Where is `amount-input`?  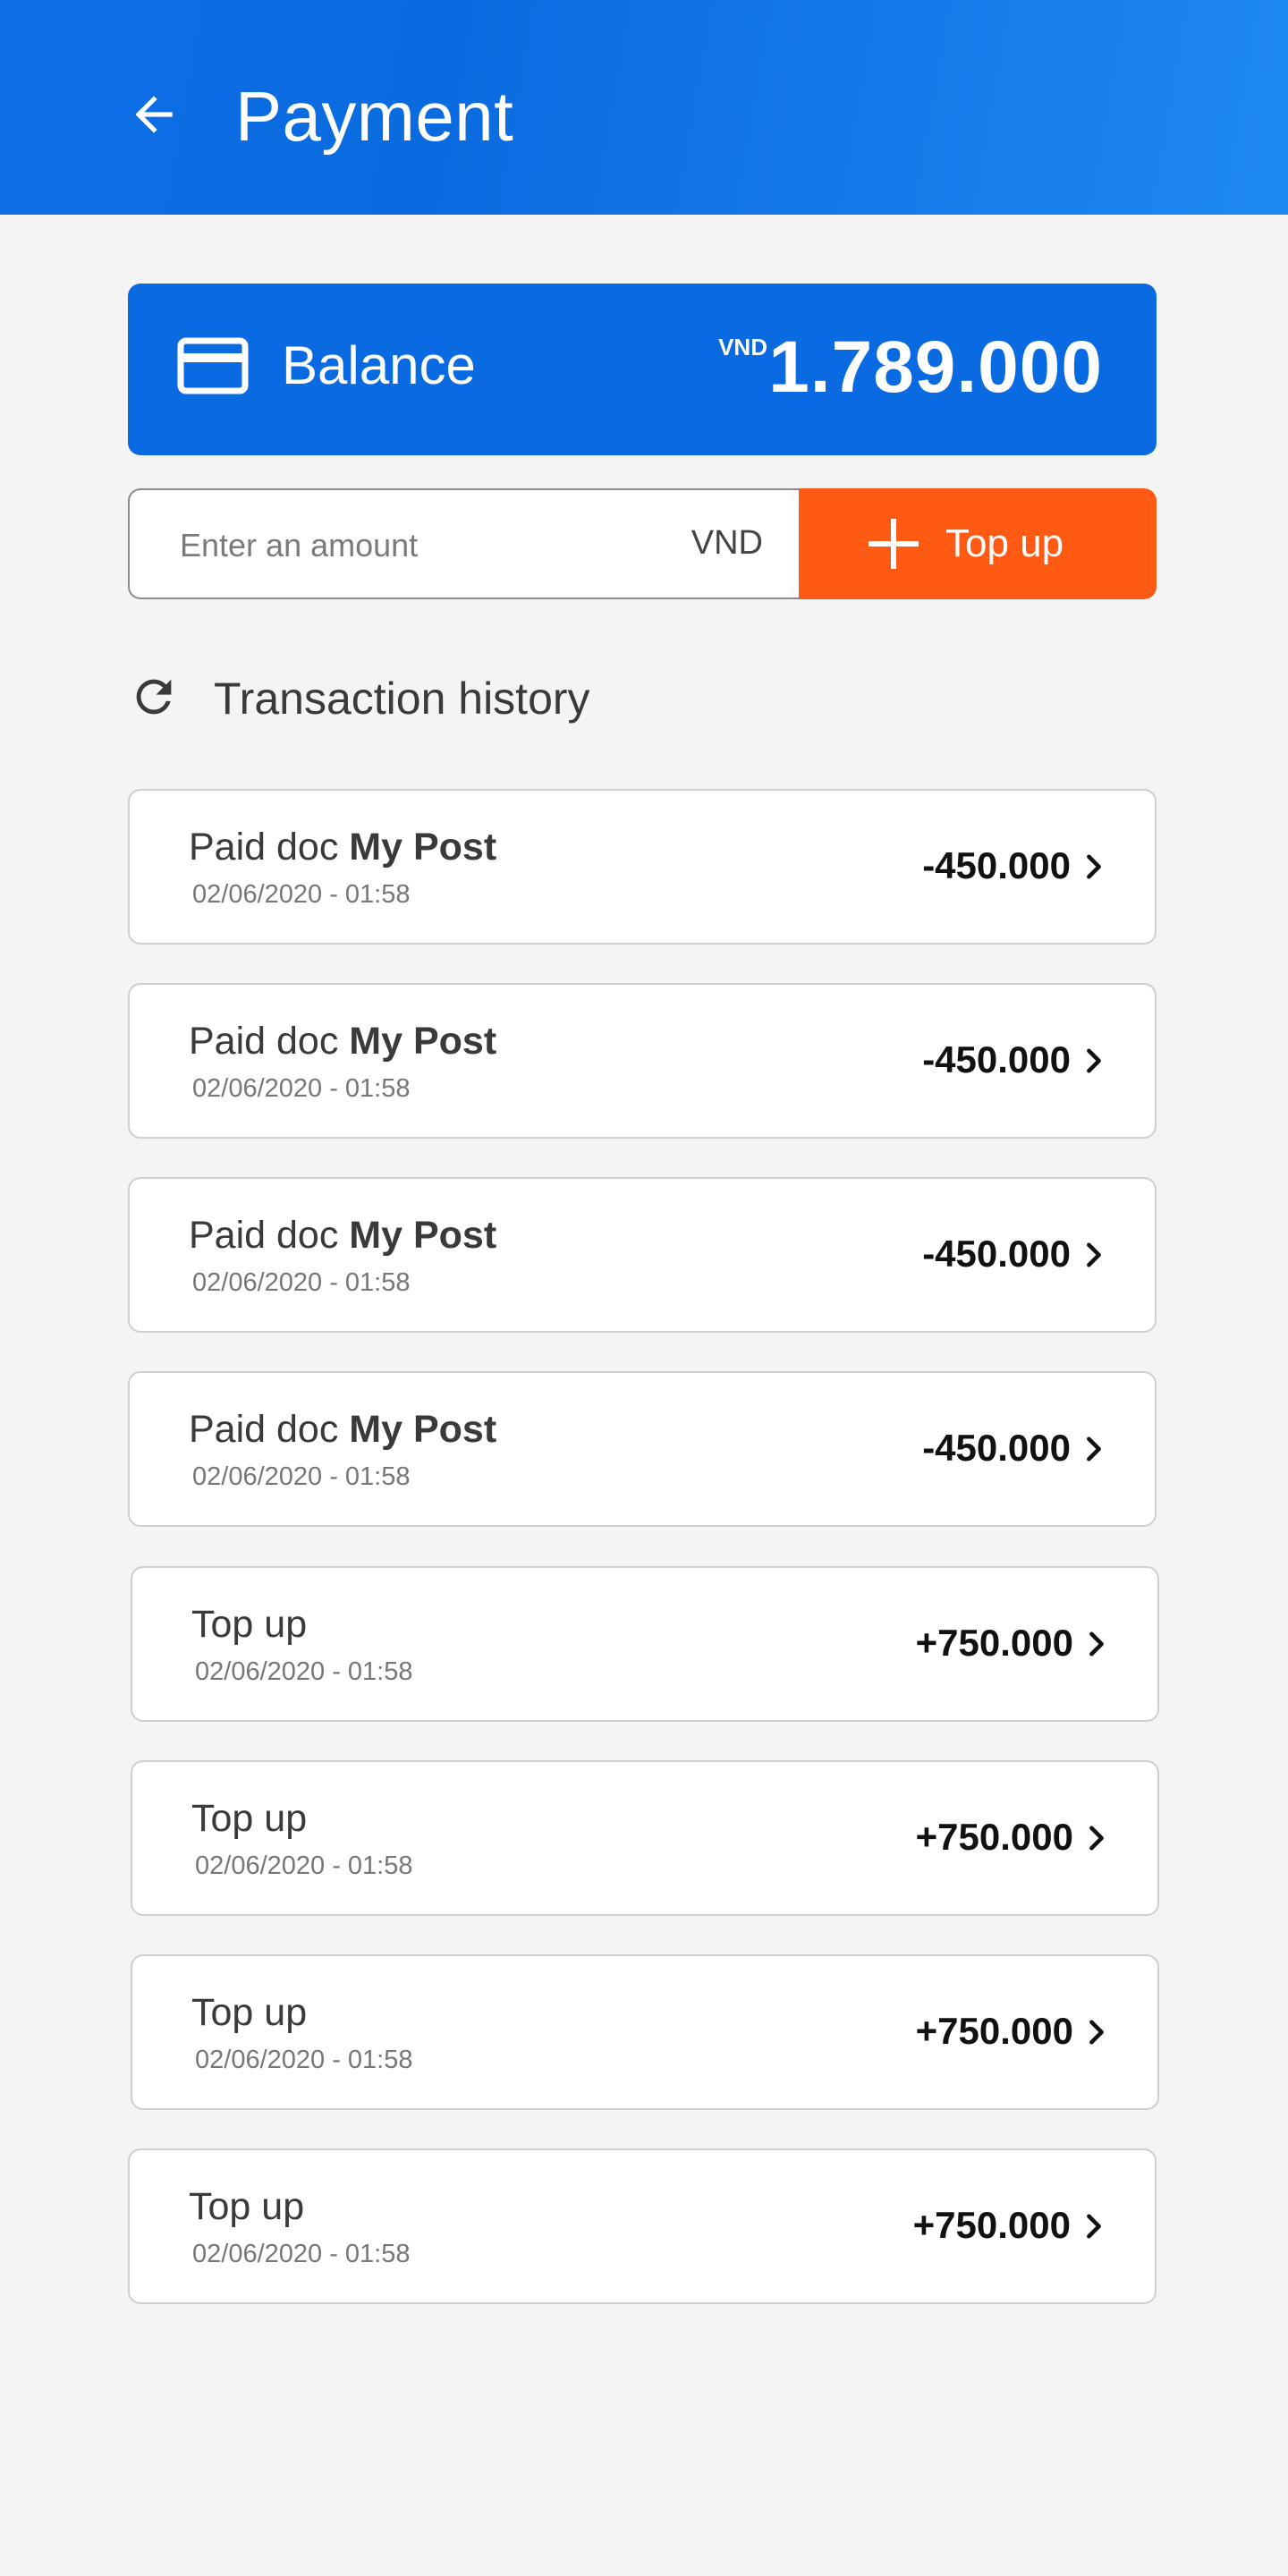
amount-input is located at coordinates (412, 545).